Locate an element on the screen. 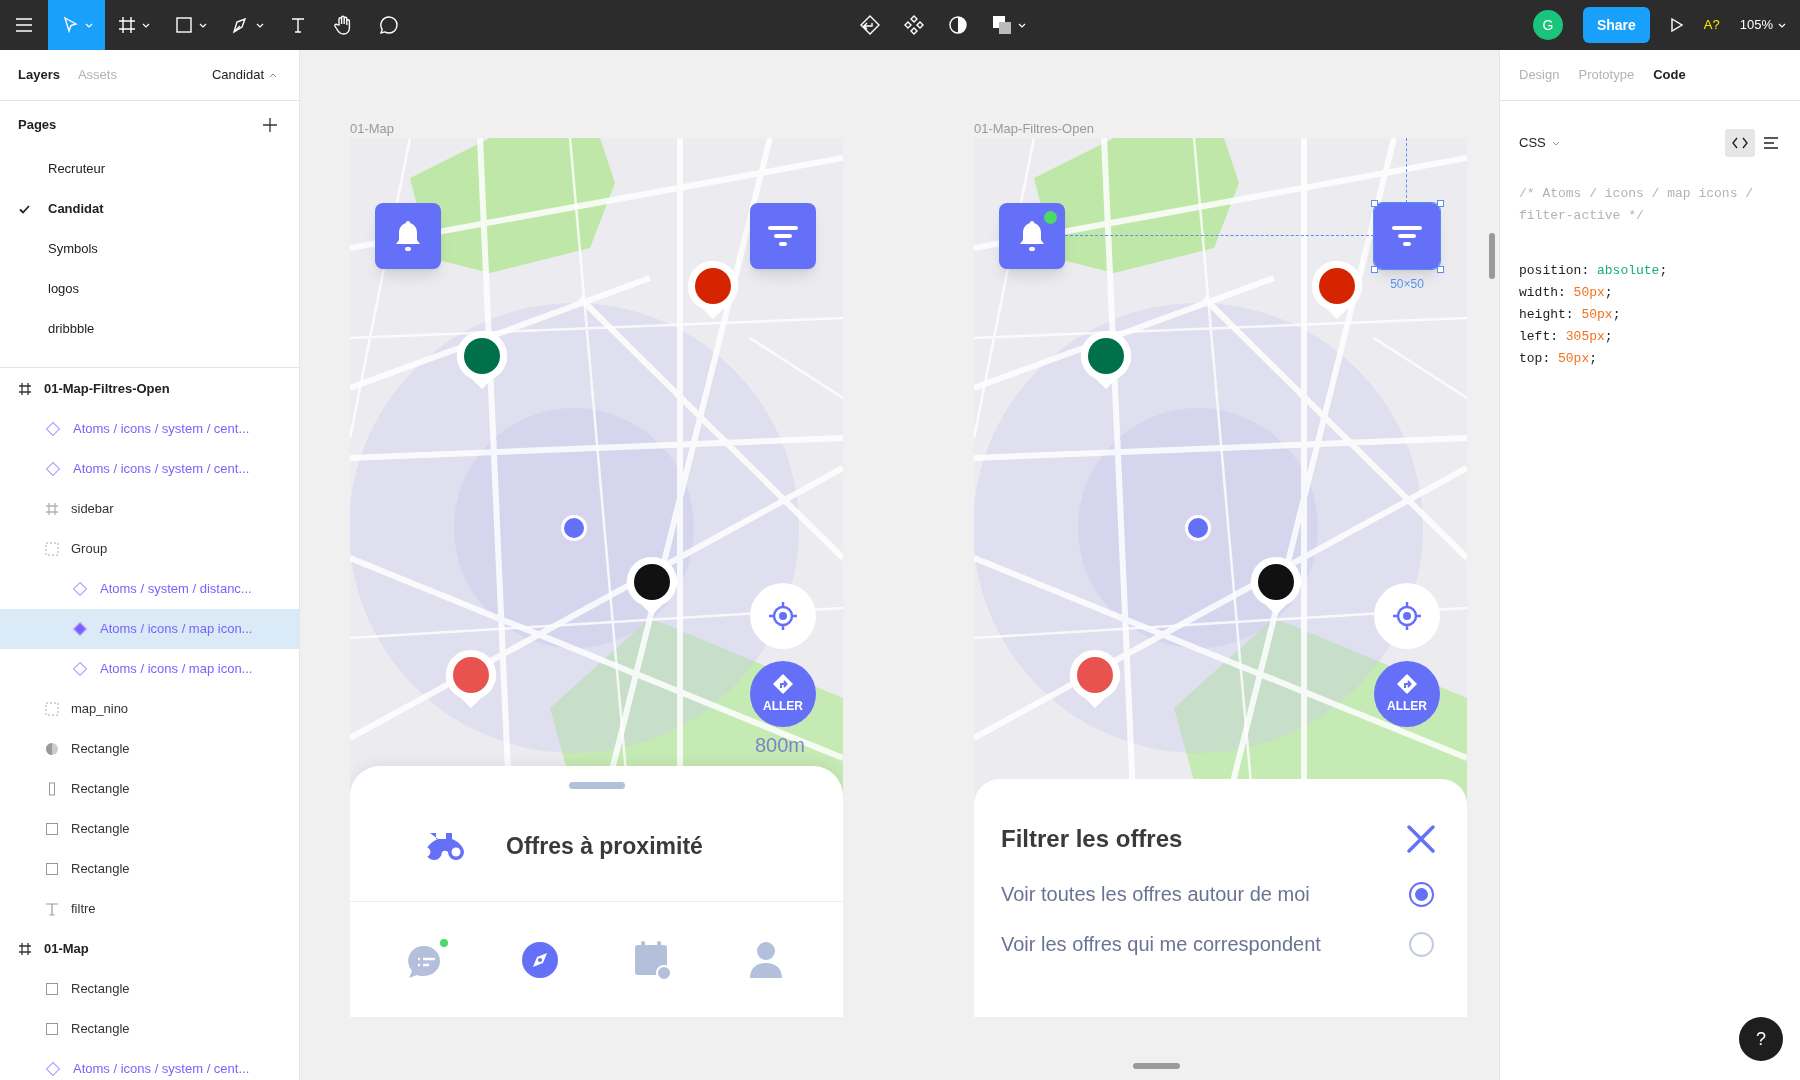  drag-handle is located at coordinates (596, 785).